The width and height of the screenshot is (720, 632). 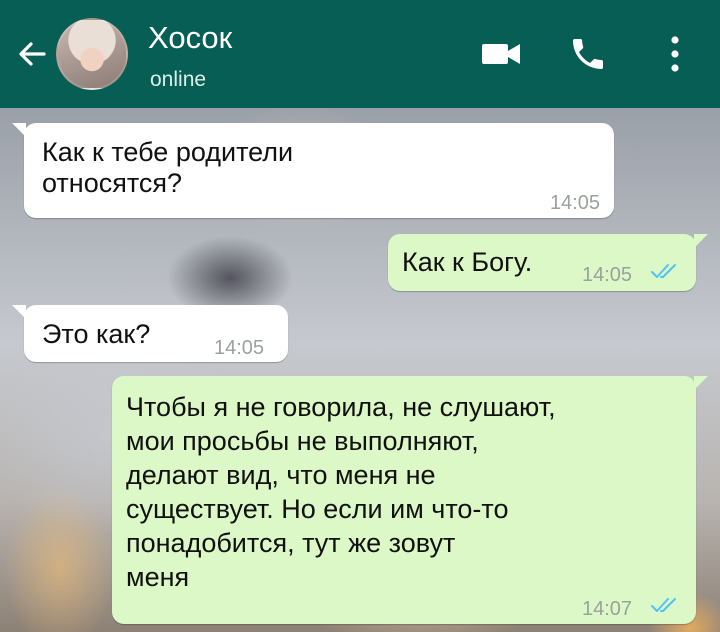 What do you see at coordinates (32, 54) in the screenshot?
I see `arrow-left-icon` at bounding box center [32, 54].